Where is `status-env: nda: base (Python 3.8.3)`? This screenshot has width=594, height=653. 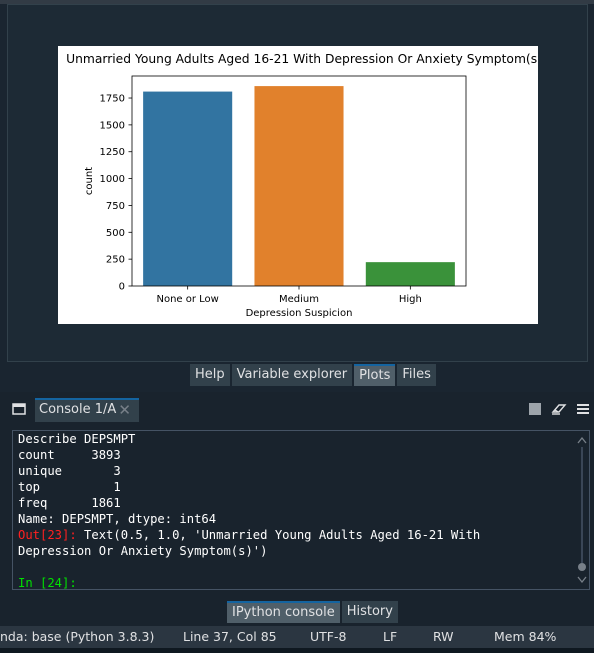 status-env: nda: base (Python 3.8.3) is located at coordinates (77, 636).